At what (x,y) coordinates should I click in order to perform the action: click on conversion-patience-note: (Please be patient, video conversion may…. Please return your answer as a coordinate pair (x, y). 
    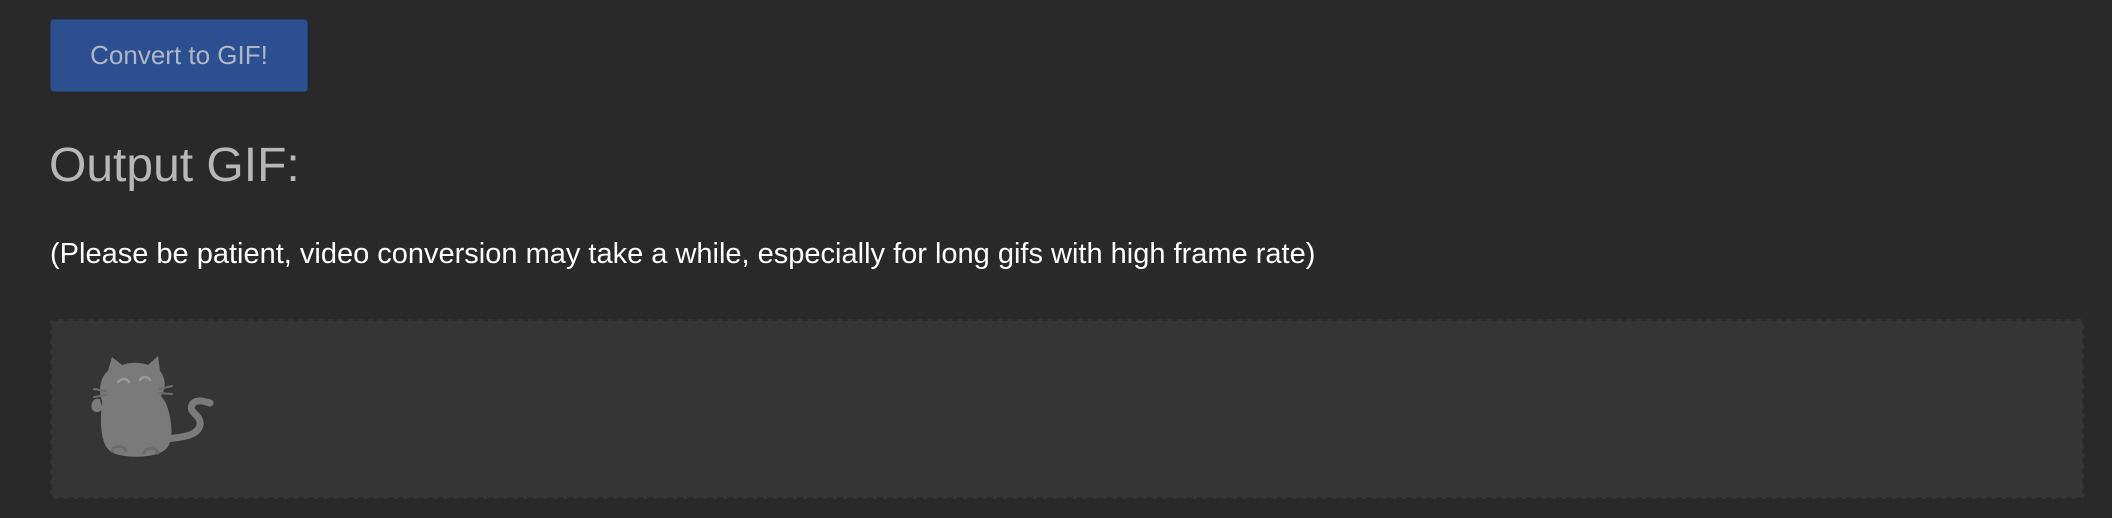
    Looking at the image, I should click on (683, 254).